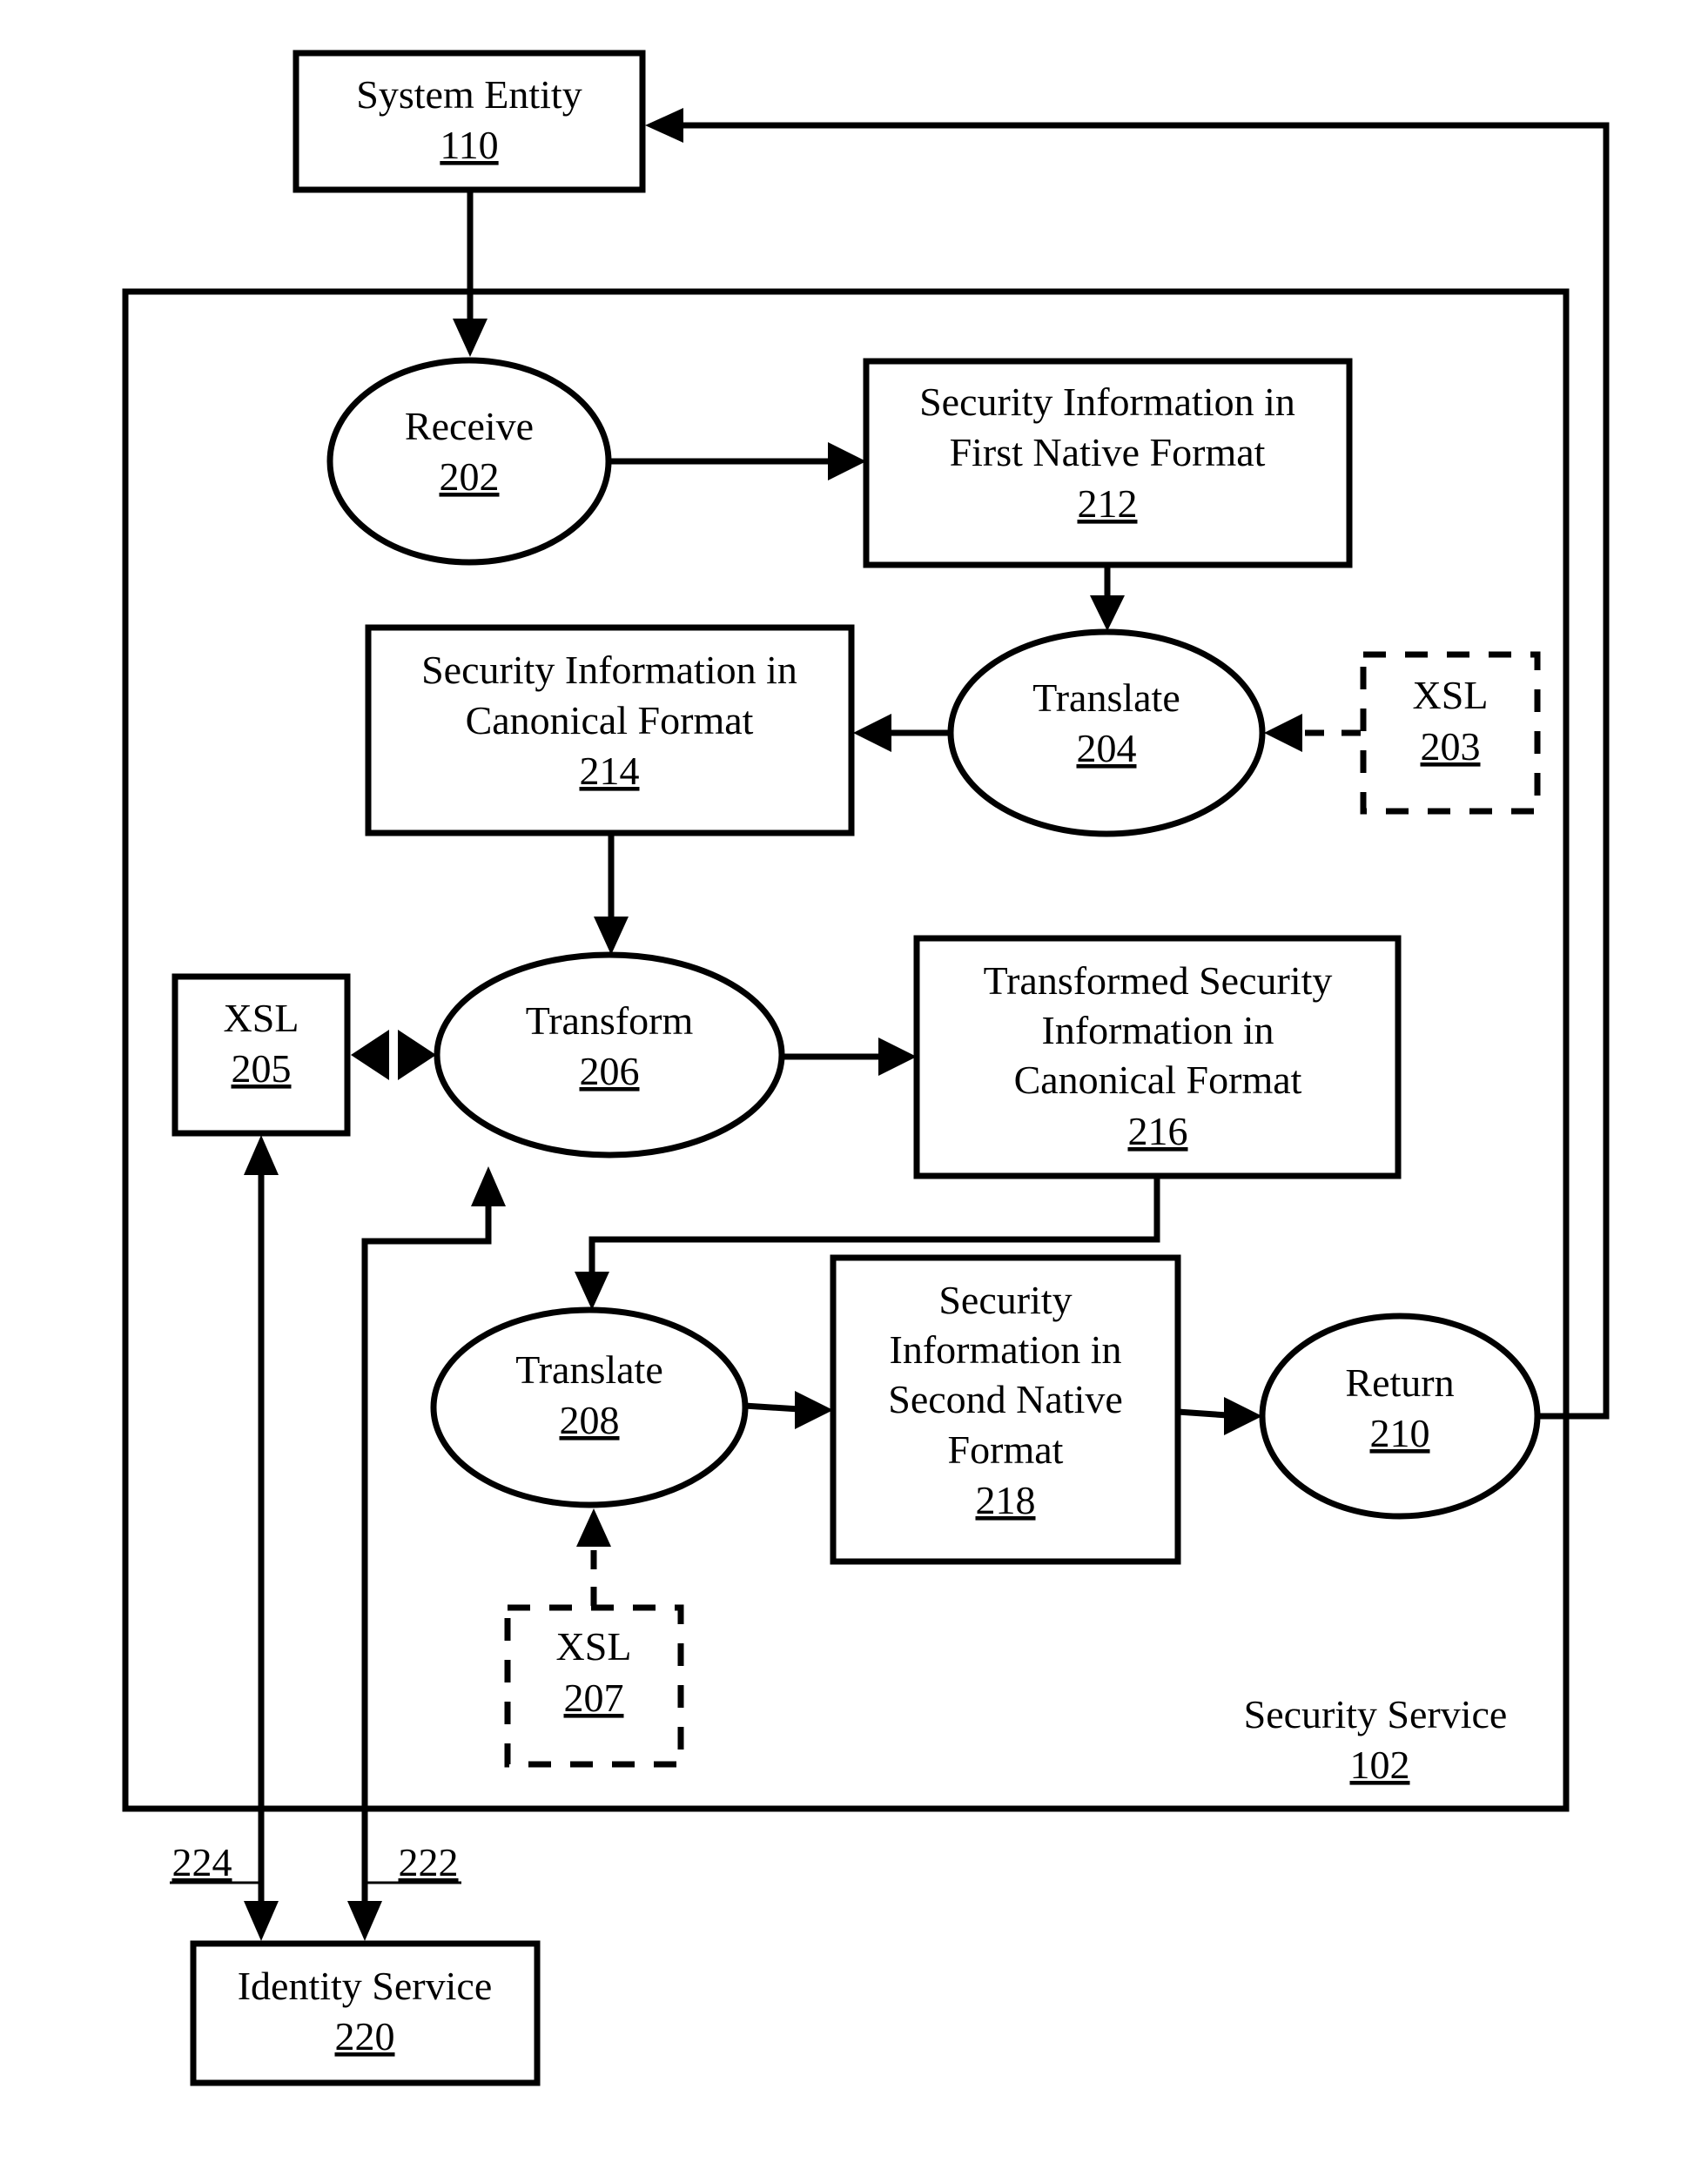 Image resolution: width=1708 pixels, height=2176 pixels. What do you see at coordinates (262, 1068) in the screenshot?
I see `node-ref: 205` at bounding box center [262, 1068].